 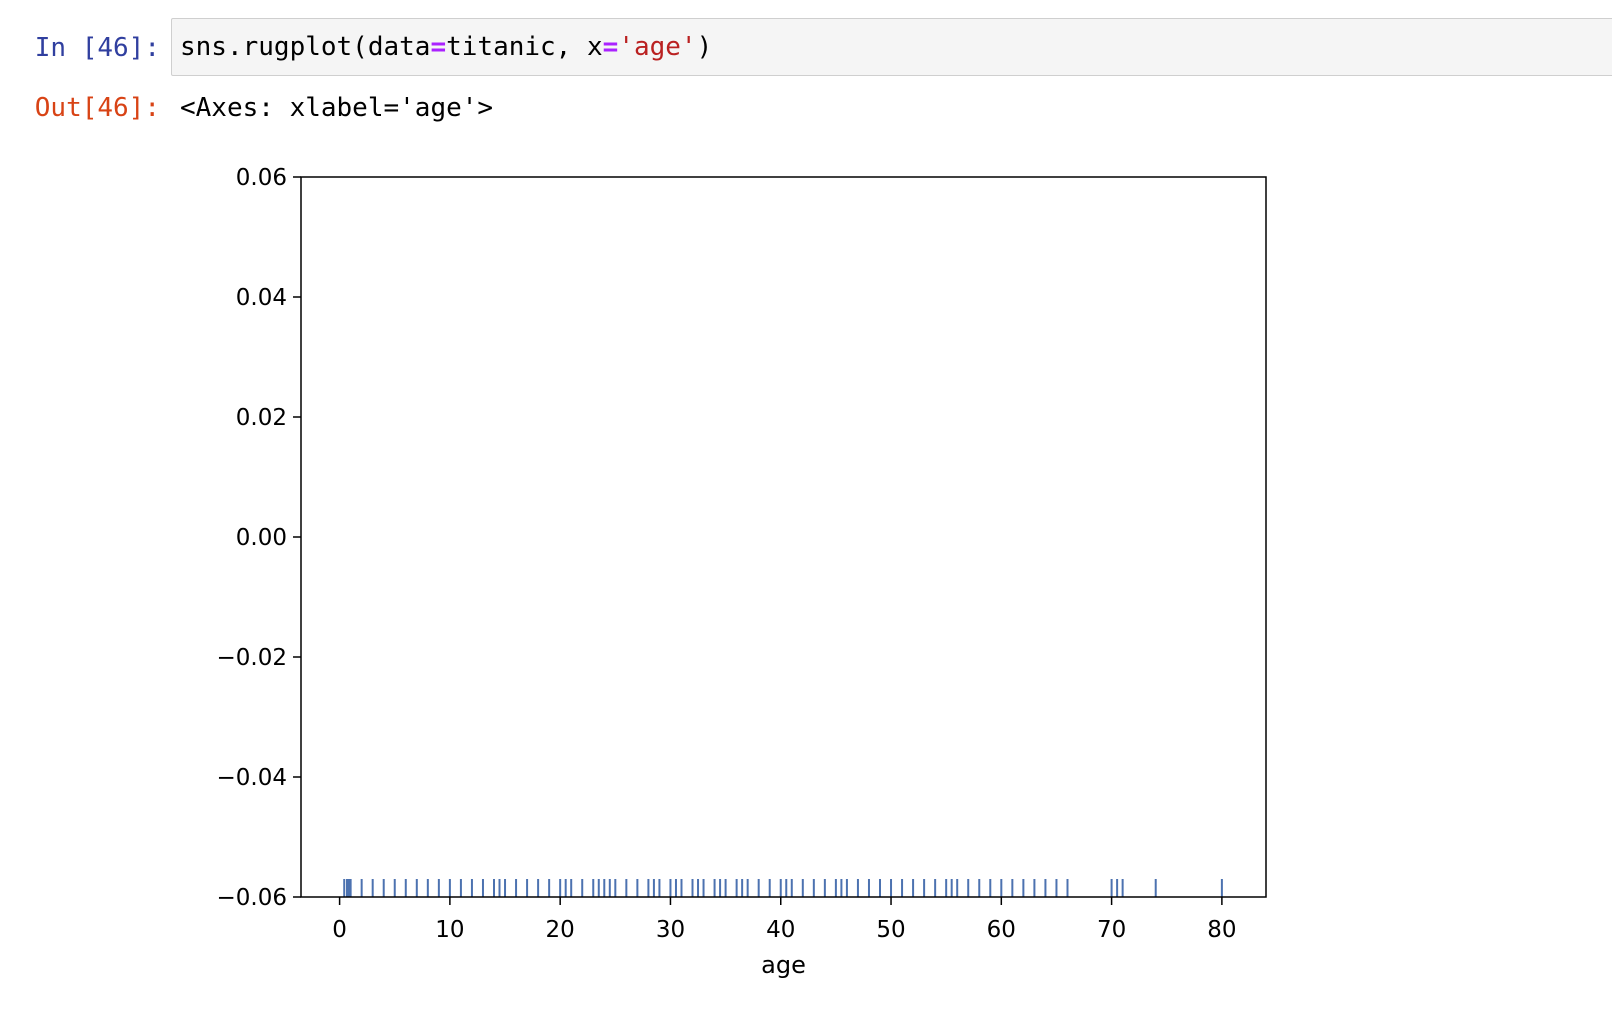 What do you see at coordinates (261, 298) in the screenshot?
I see `y-tick-label: 0.04` at bounding box center [261, 298].